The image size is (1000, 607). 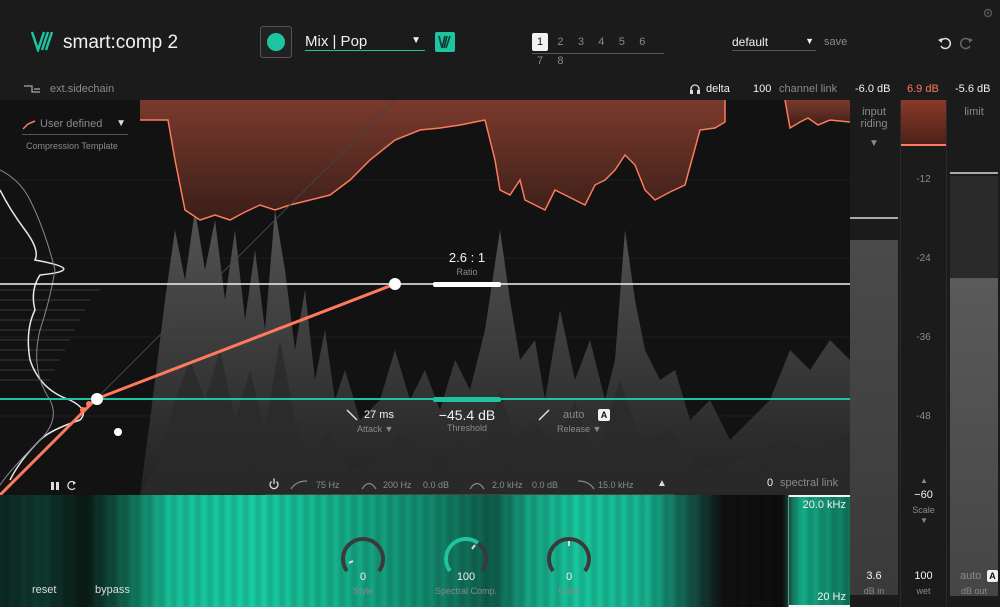 I want to click on pause-icon, so click(x=55, y=486).